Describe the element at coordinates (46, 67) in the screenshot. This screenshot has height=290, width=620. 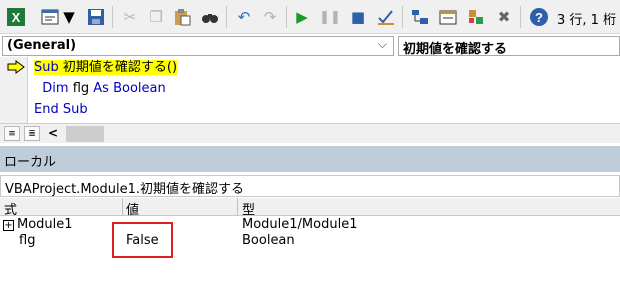
I see `keyword-sub: Sub` at that location.